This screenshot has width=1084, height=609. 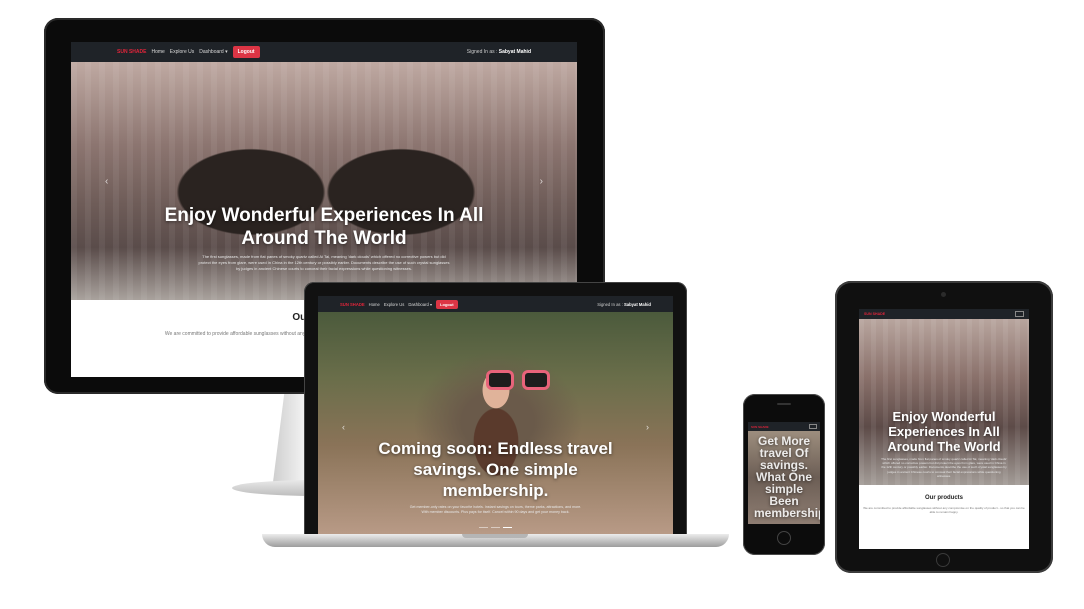 What do you see at coordinates (784, 538) in the screenshot?
I see `phone-home-button` at bounding box center [784, 538].